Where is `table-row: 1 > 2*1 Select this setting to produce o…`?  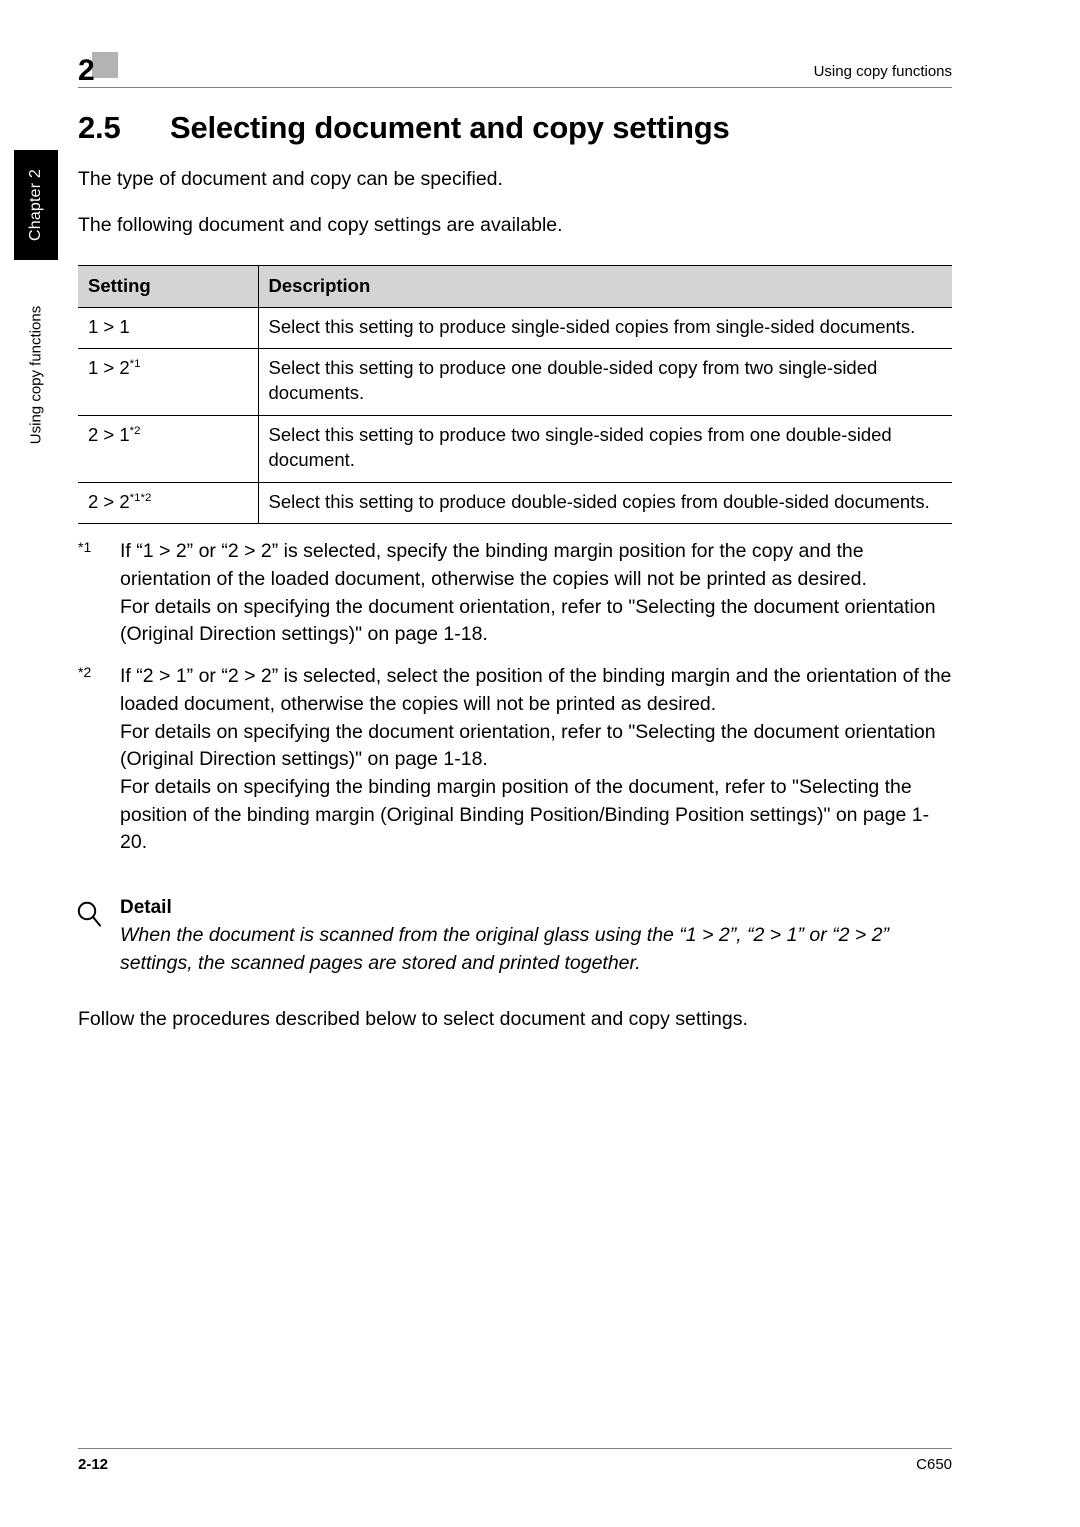
table-row: 1 > 2*1 Select this setting to produce o… is located at coordinates (515, 382).